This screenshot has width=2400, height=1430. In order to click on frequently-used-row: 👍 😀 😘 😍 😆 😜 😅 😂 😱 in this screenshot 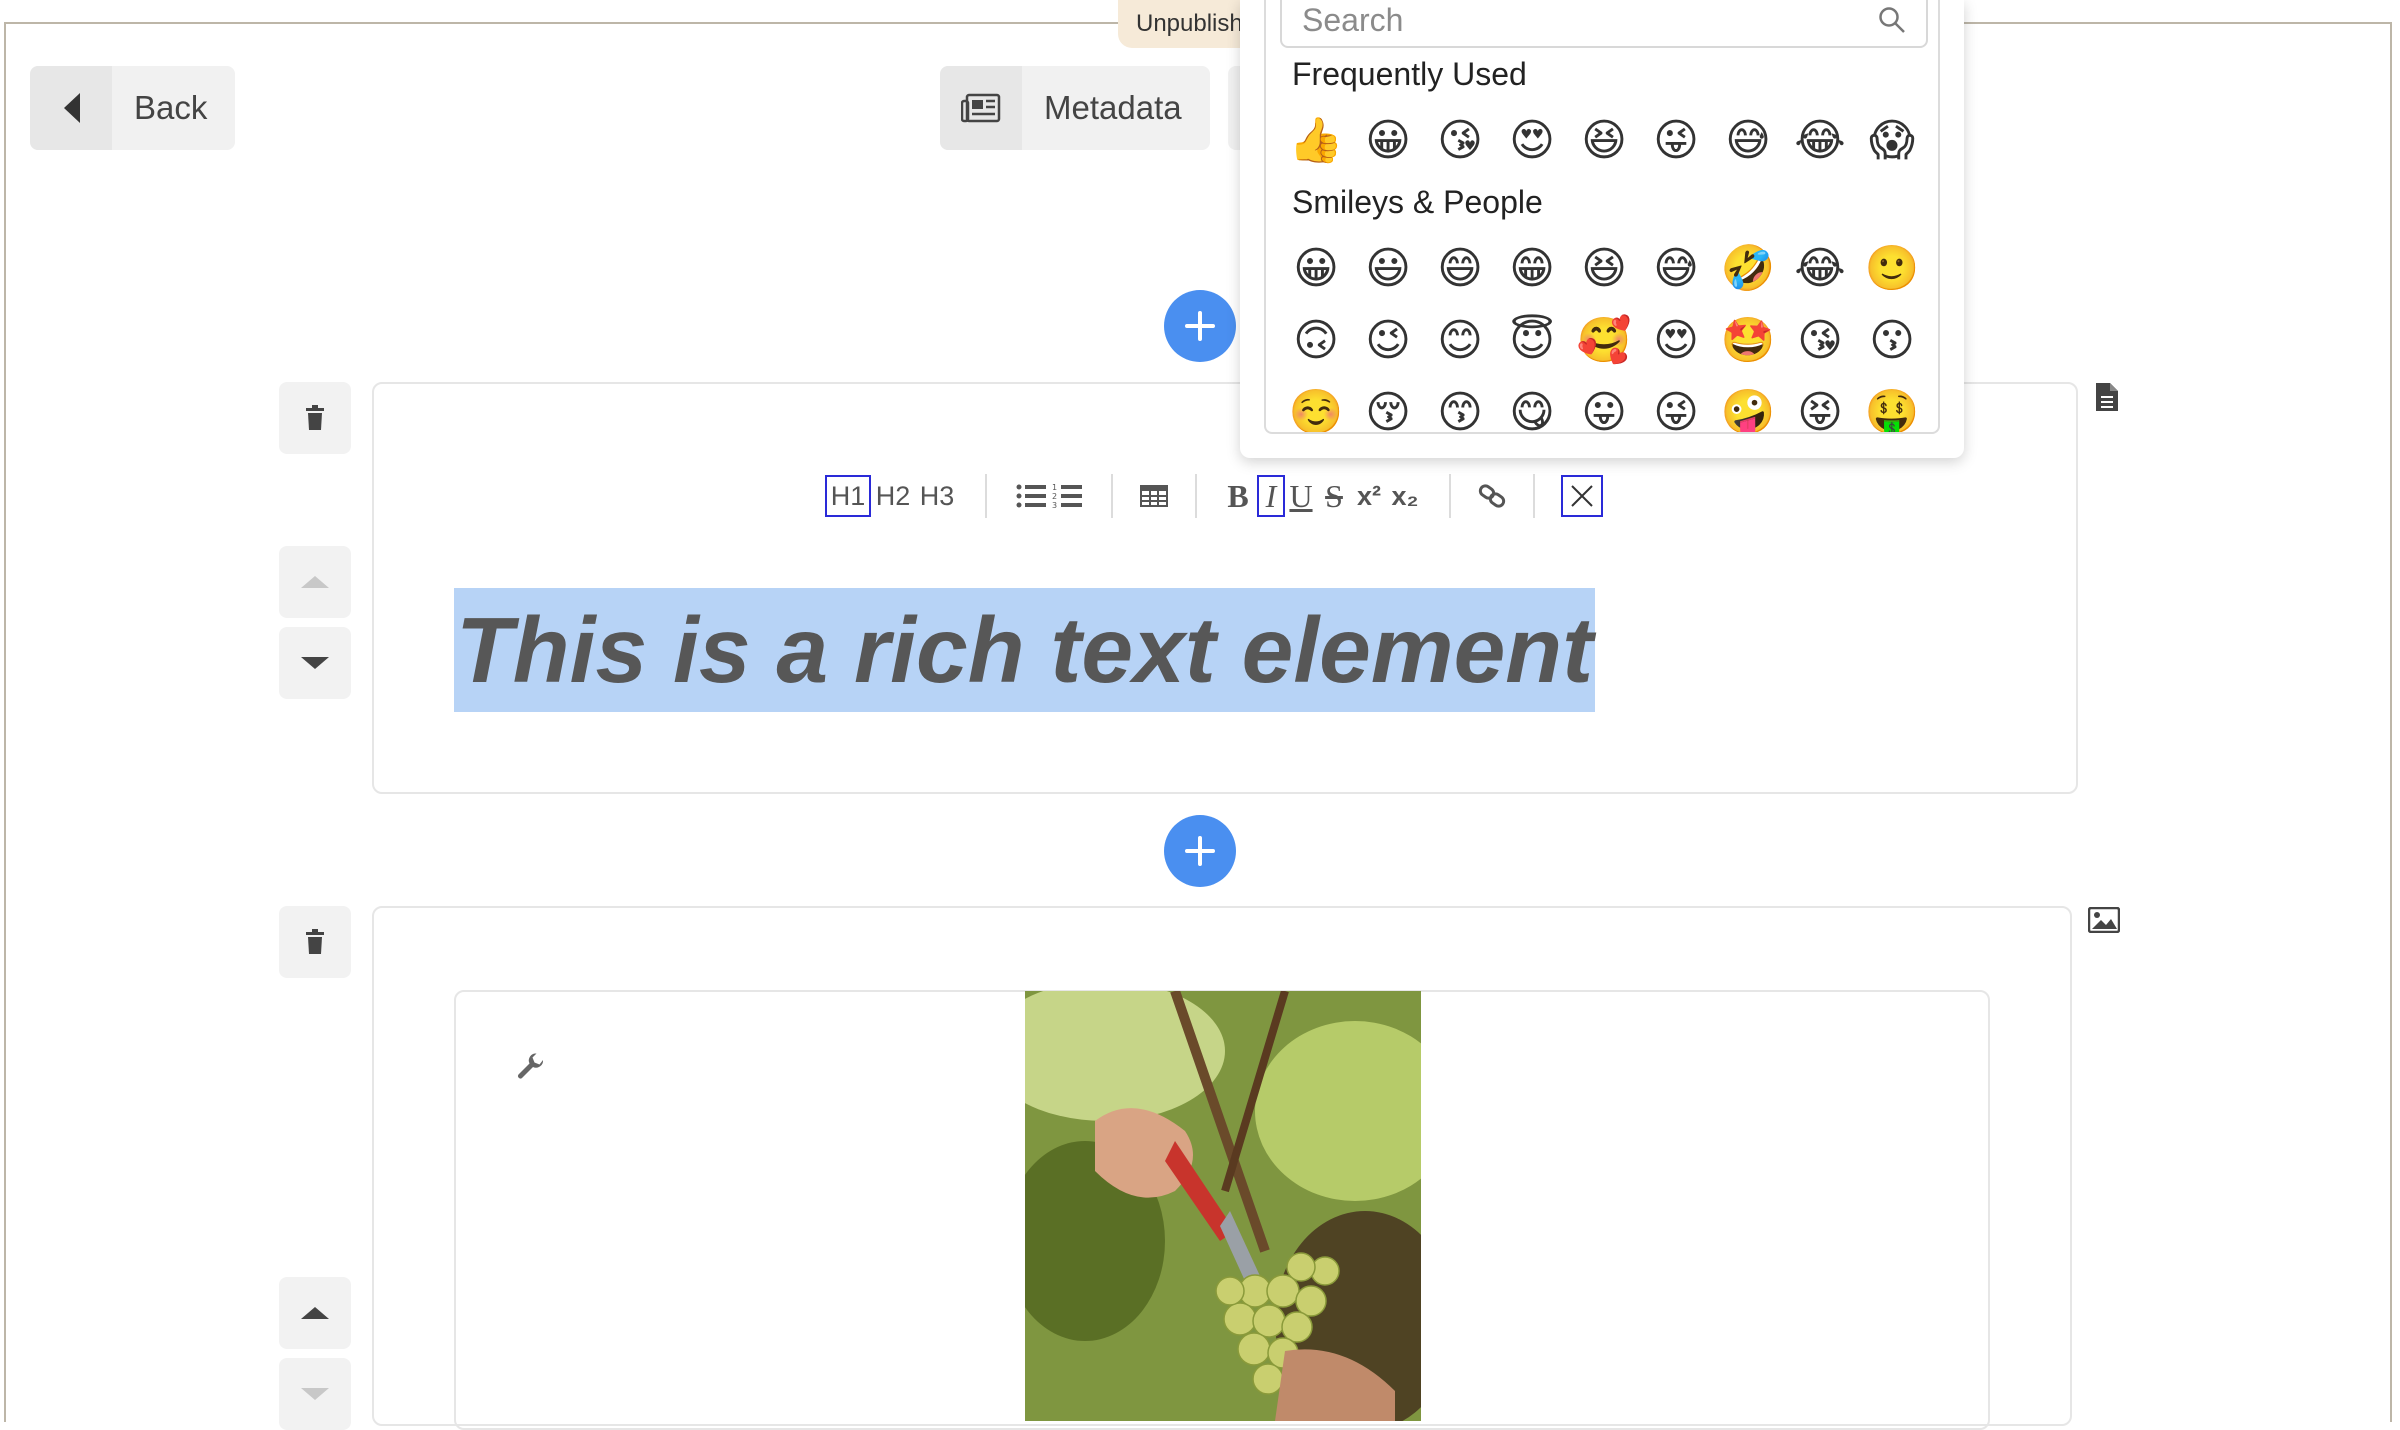, I will do `click(1604, 140)`.